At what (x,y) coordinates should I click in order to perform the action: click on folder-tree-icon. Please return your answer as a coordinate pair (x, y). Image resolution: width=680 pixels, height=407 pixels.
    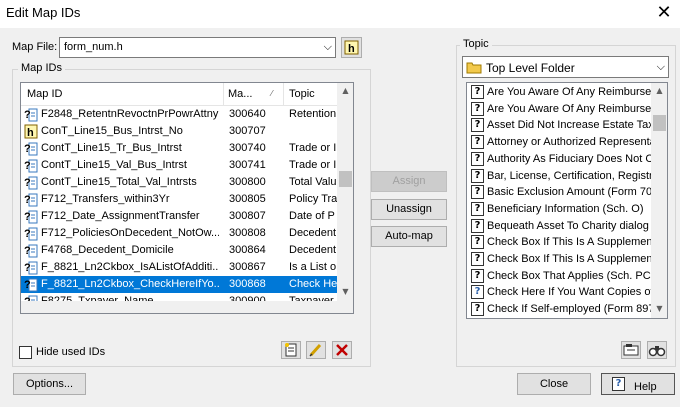
    Looking at the image, I should click on (631, 350).